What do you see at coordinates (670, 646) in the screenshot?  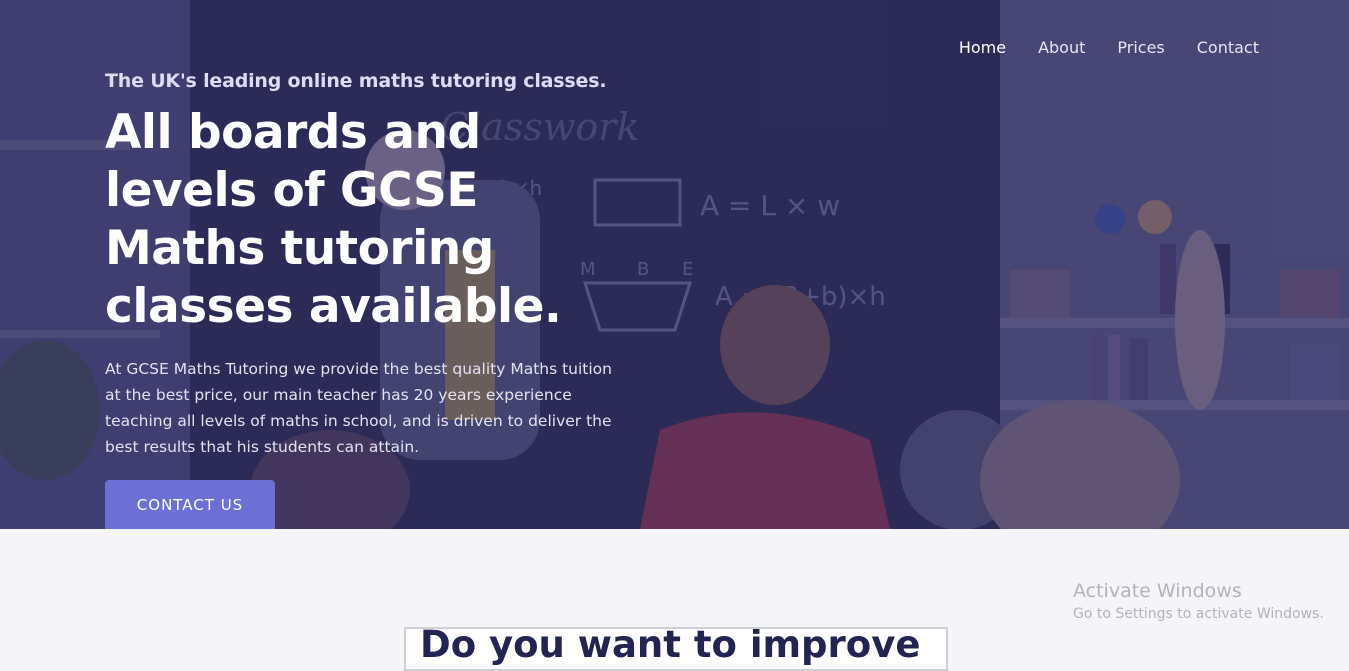 I see `section-heading: Do you want to improve` at bounding box center [670, 646].